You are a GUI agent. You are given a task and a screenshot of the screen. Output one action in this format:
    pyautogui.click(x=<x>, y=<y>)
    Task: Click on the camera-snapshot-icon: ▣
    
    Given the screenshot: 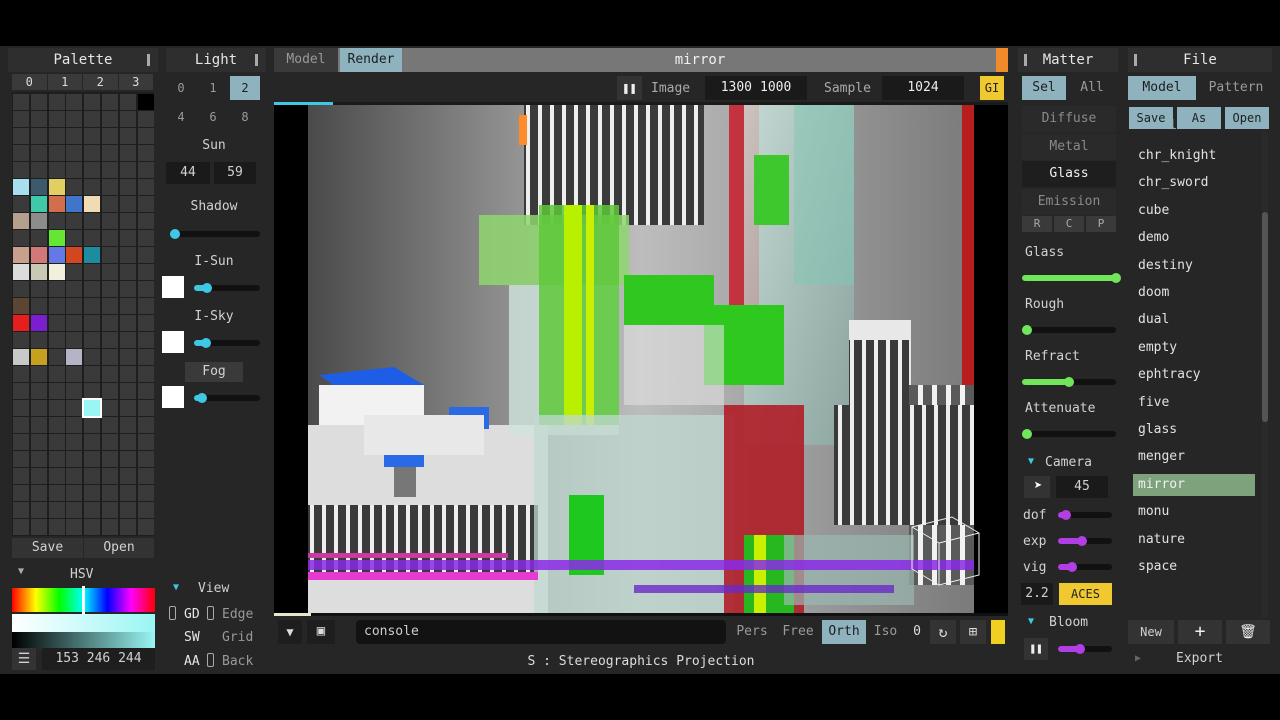 What is the action you would take?
    pyautogui.click(x=321, y=632)
    